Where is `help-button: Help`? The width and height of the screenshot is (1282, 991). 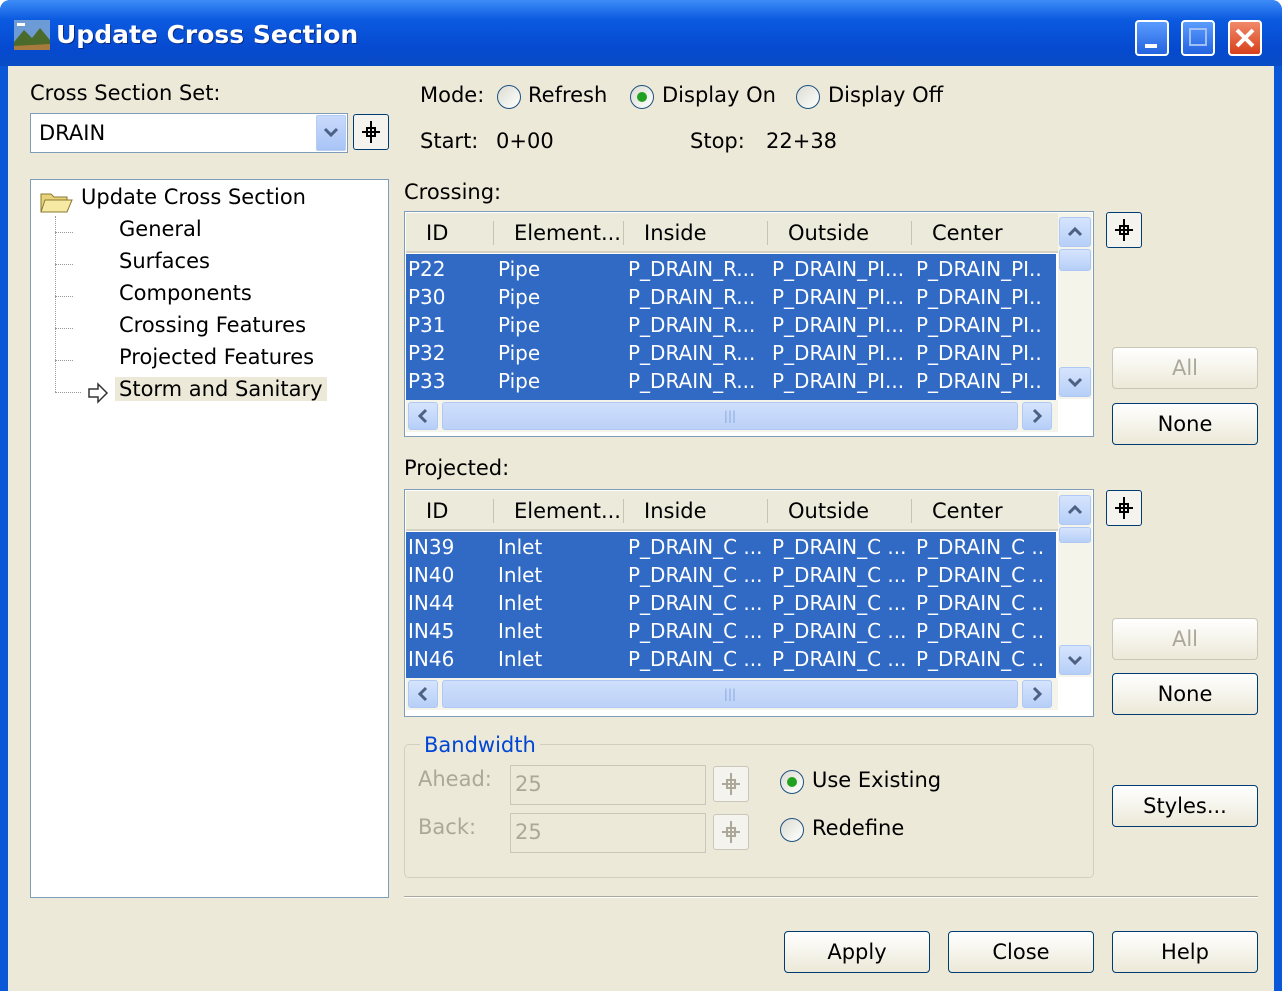
help-button: Help is located at coordinates (1185, 952).